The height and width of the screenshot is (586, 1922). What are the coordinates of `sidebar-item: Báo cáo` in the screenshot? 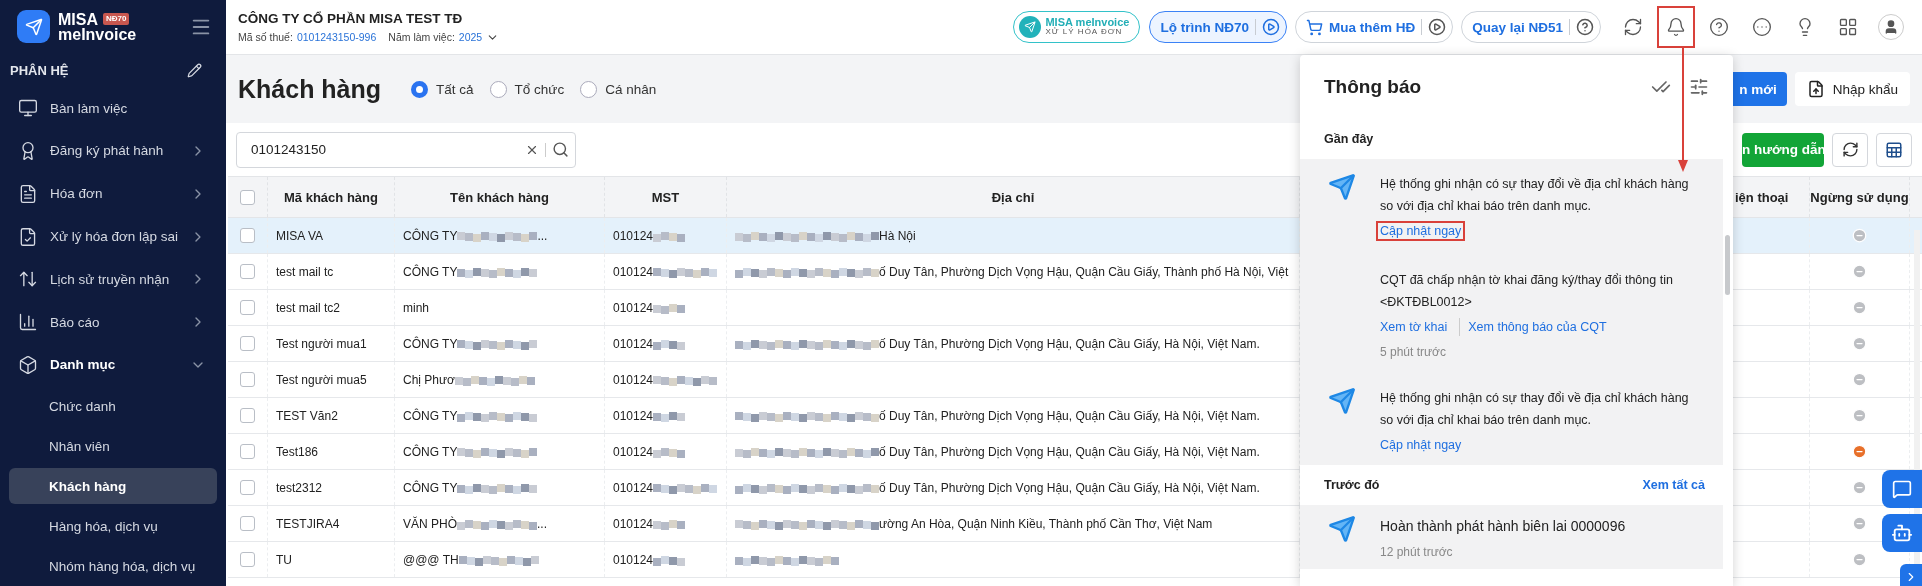 It's located at (113, 322).